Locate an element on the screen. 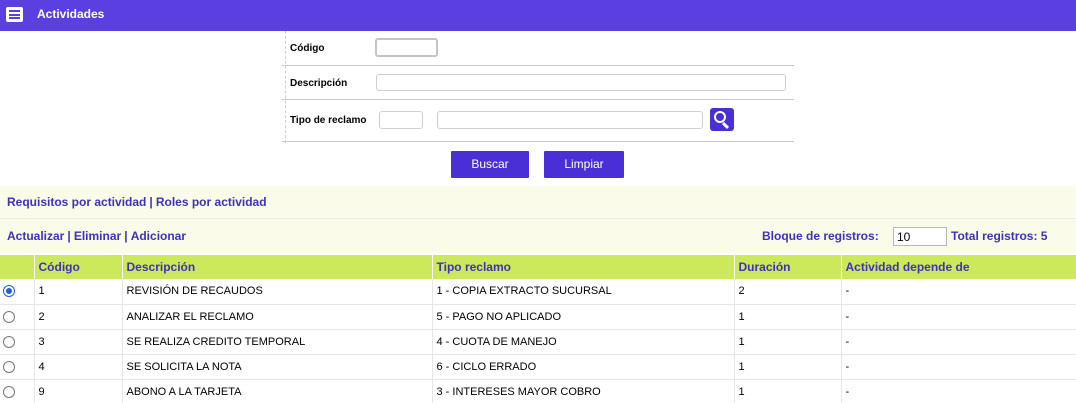 This screenshot has height=403, width=1076. cell-tipo: 5 - PAGO NO APLICADO is located at coordinates (583, 317).